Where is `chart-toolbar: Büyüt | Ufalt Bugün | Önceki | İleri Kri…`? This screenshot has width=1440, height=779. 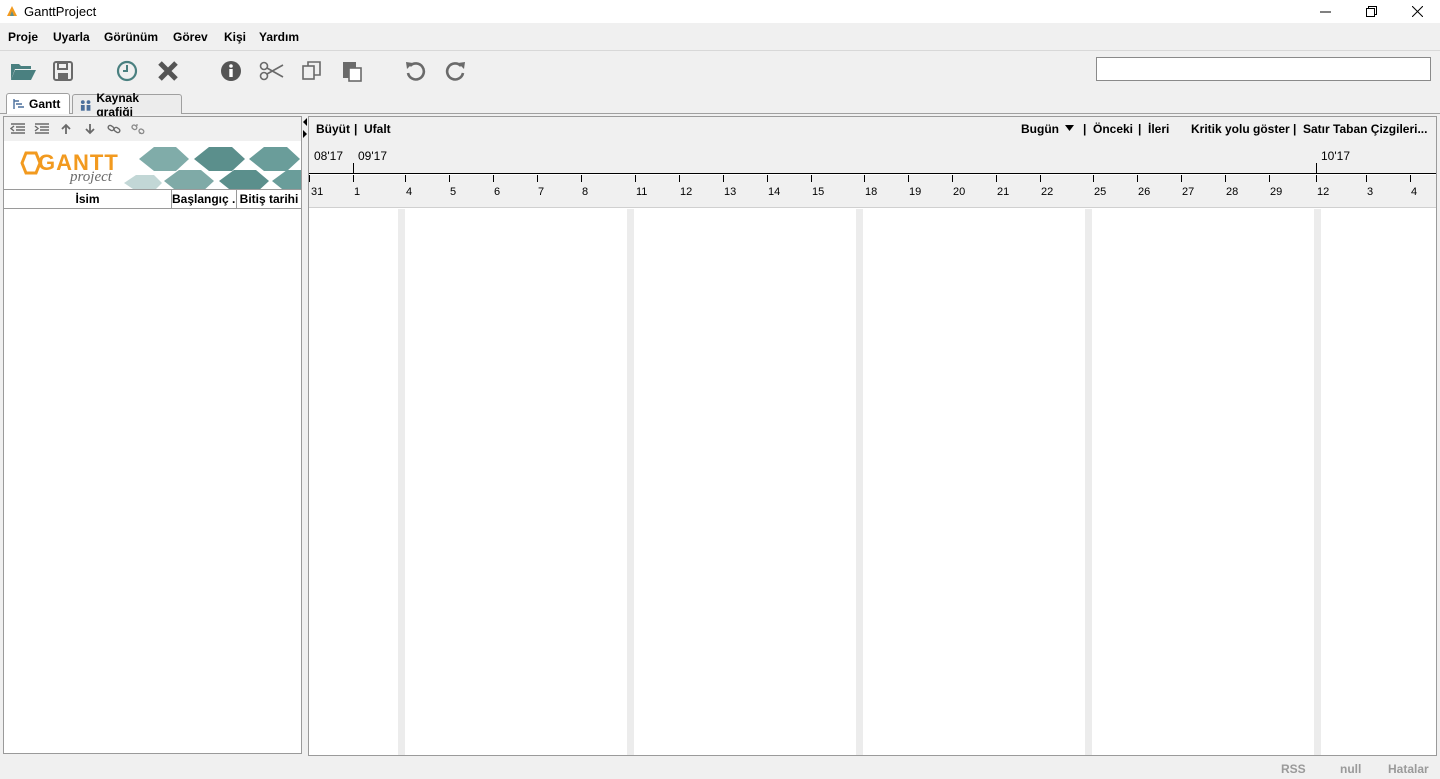 chart-toolbar: Büyüt | Ufalt Bugün | Önceki | İleri Kri… is located at coordinates (872, 129).